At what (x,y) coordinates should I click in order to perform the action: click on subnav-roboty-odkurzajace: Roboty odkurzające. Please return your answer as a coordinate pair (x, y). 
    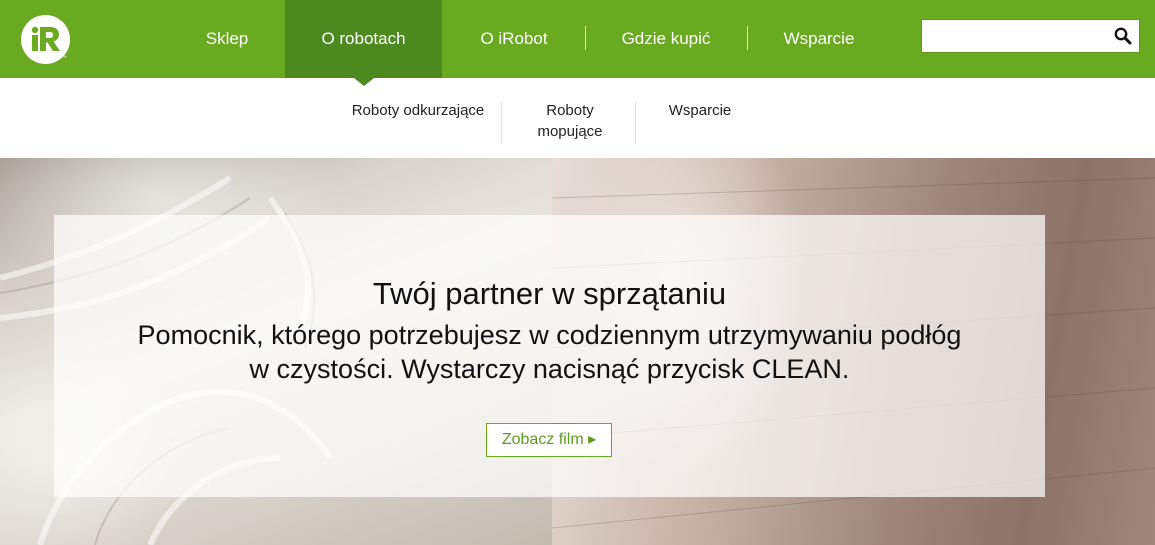
    Looking at the image, I should click on (418, 110).